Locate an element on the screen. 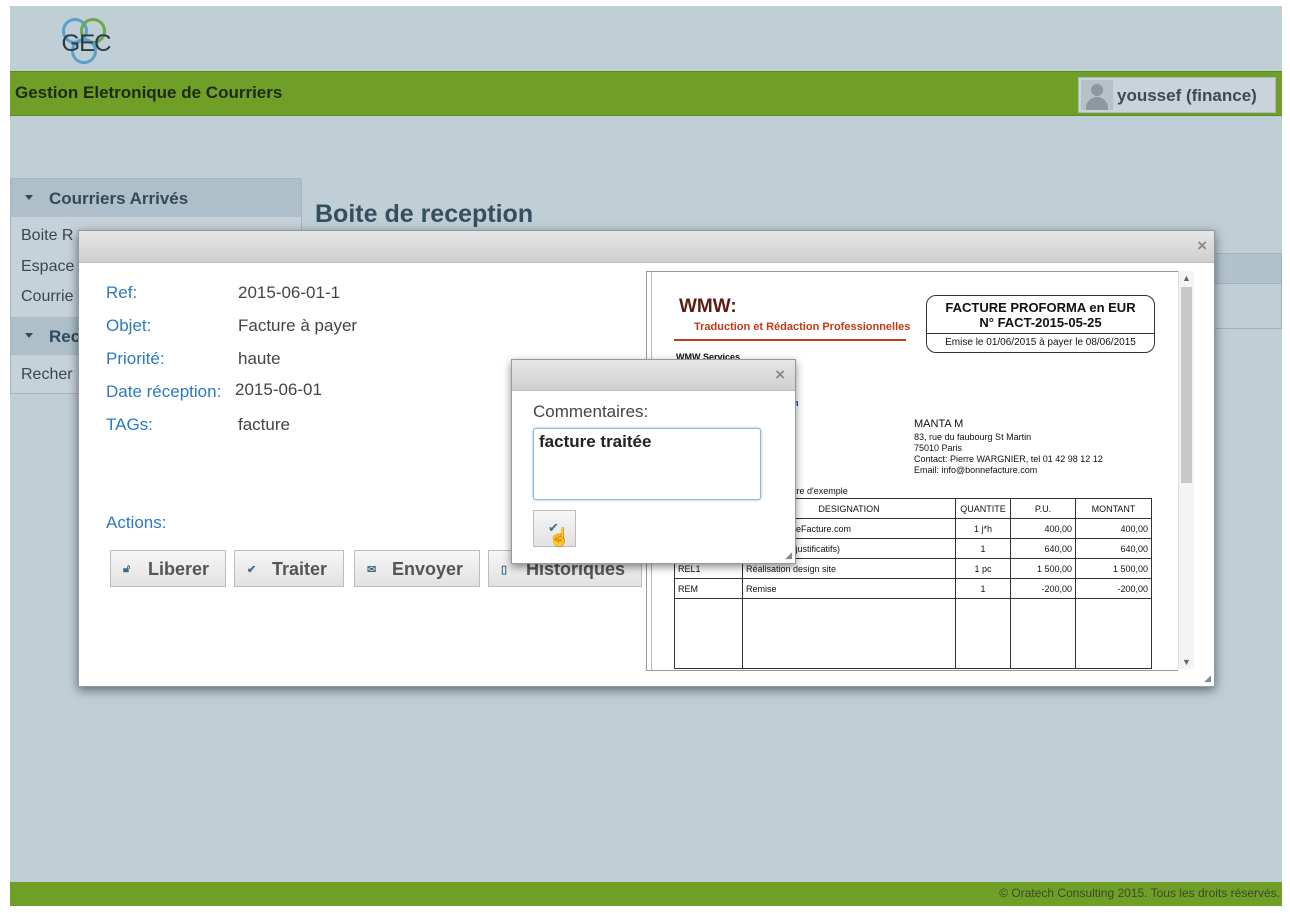  date-reception-value: 2015-06-01 is located at coordinates (278, 389).